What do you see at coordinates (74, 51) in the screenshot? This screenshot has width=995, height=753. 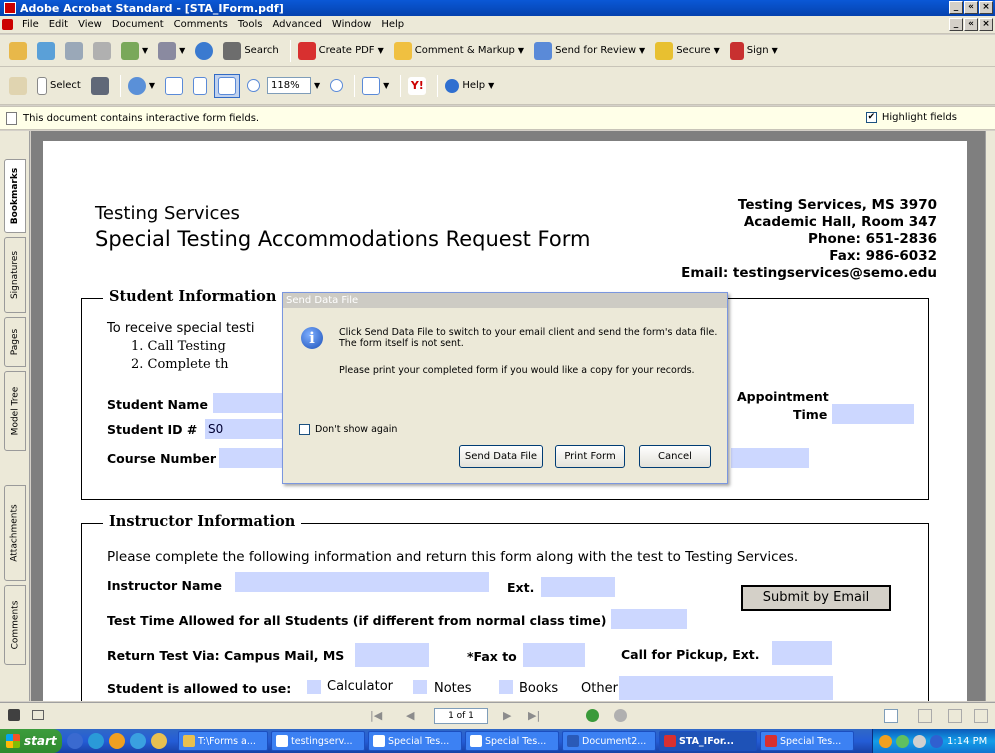 I see `save-button` at bounding box center [74, 51].